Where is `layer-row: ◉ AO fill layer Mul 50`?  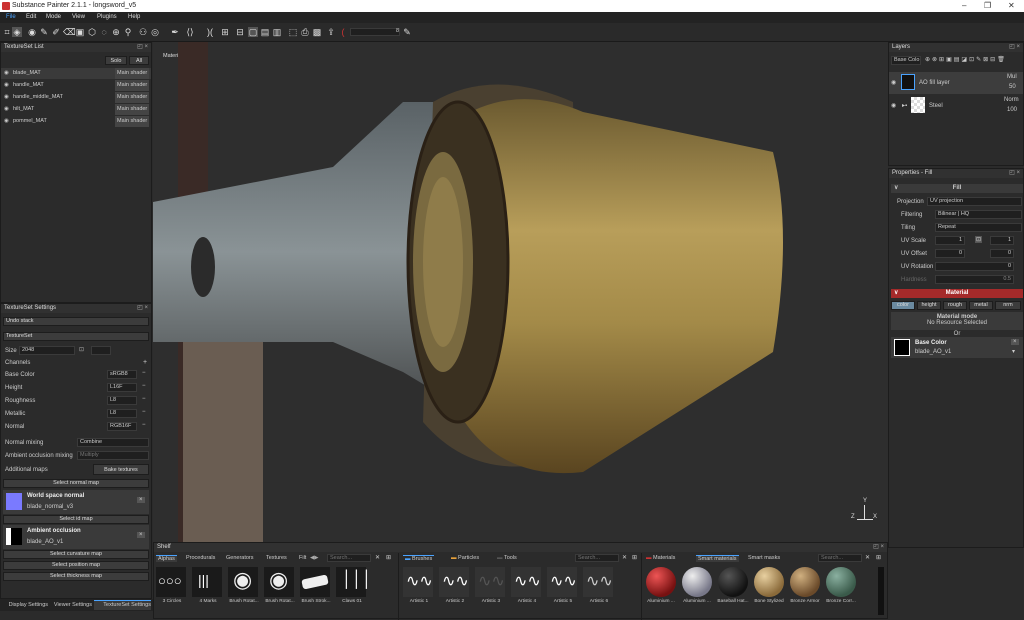 layer-row: ◉ AO fill layer Mul 50 is located at coordinates (956, 83).